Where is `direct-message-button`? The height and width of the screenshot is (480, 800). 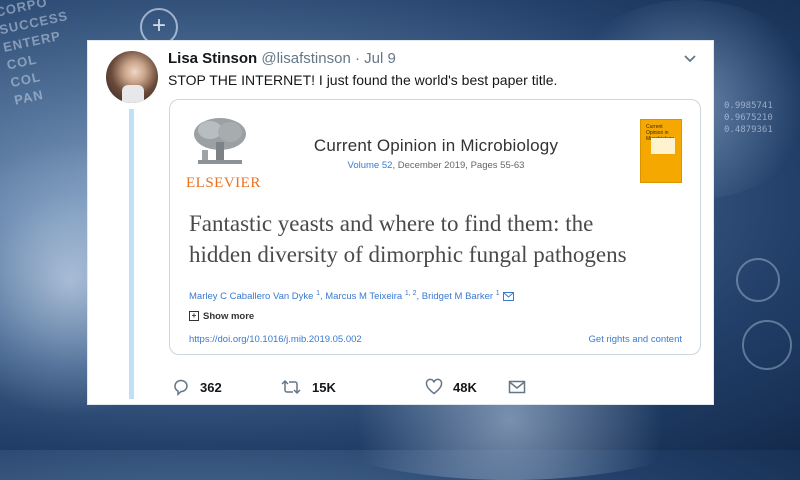
direct-message-button is located at coordinates (522, 387).